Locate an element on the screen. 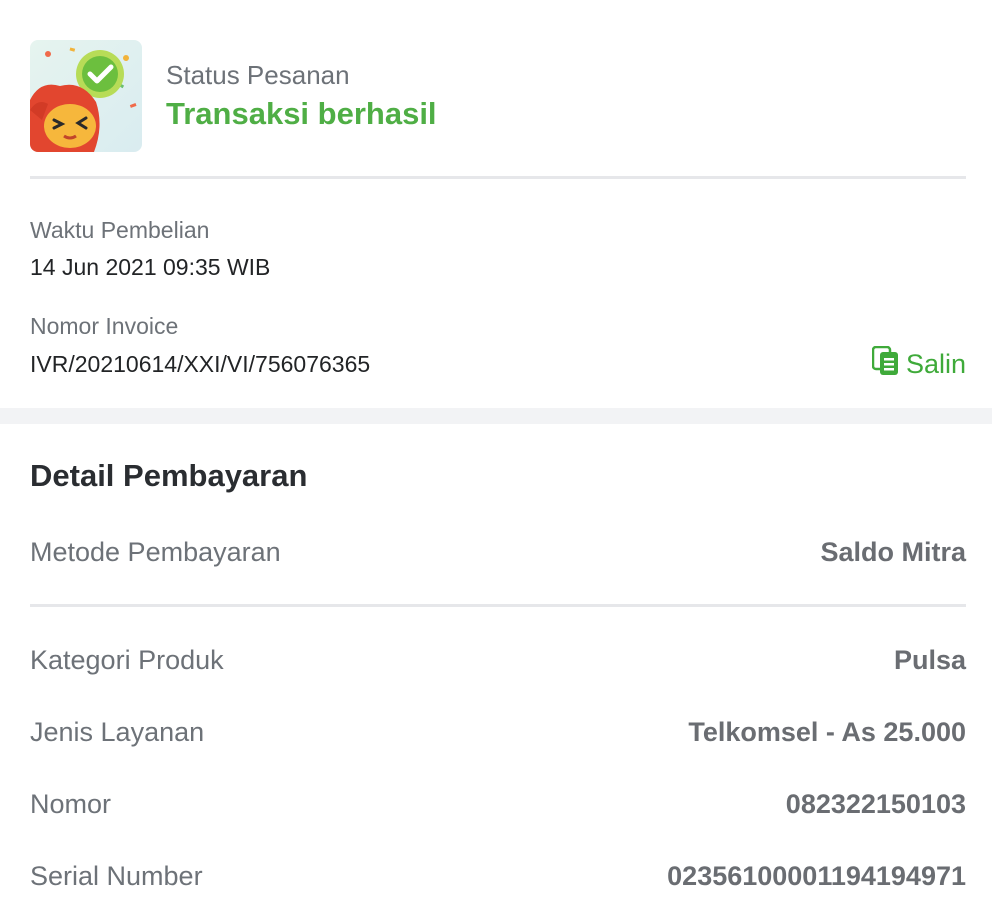 This screenshot has width=992, height=922. copy-invoice-button: Salin is located at coordinates (918, 364).